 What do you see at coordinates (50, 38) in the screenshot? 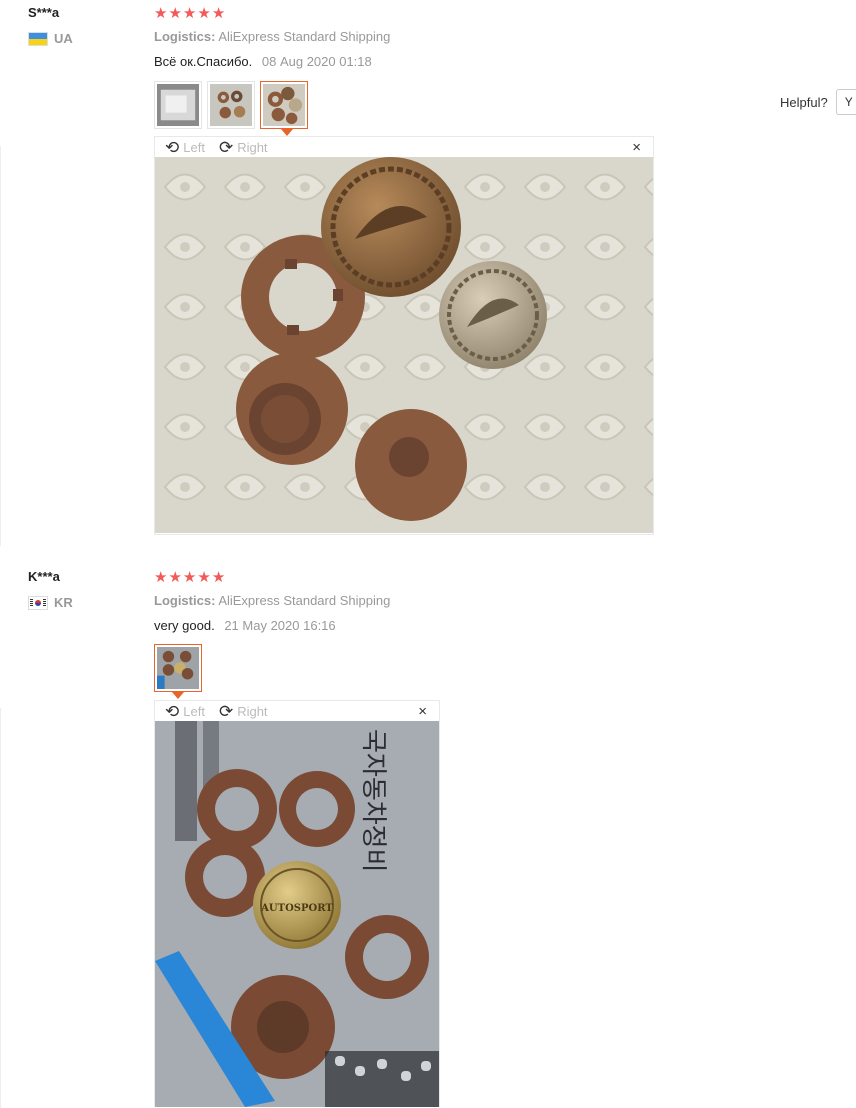
I see `reviewer-country: UA` at bounding box center [50, 38].